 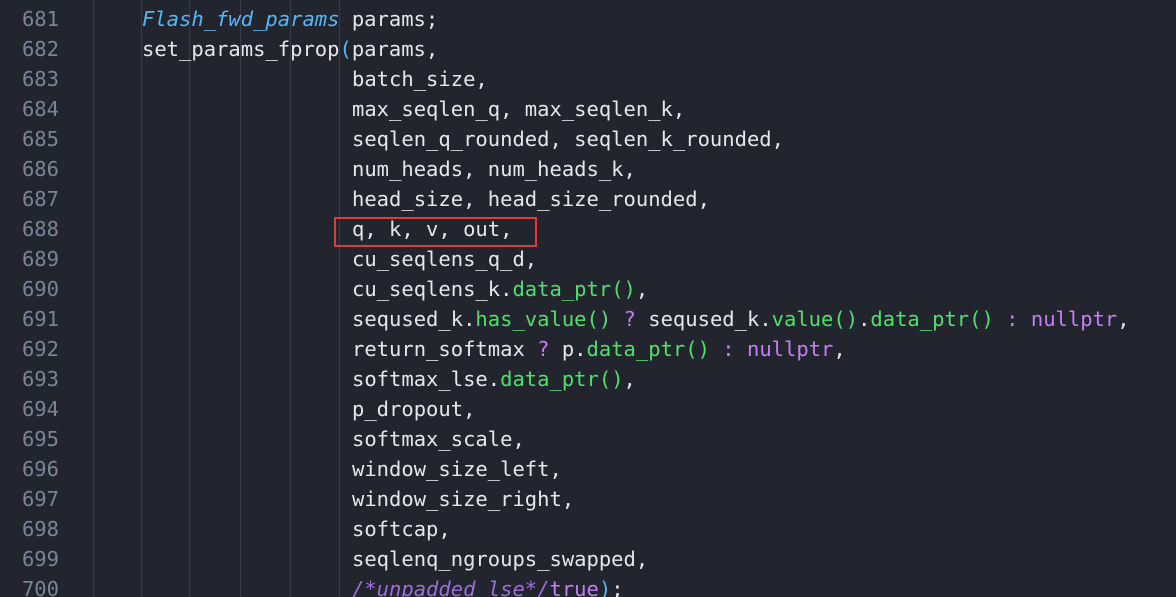 I want to click on code-token-default: params,, so click(x=395, y=49).